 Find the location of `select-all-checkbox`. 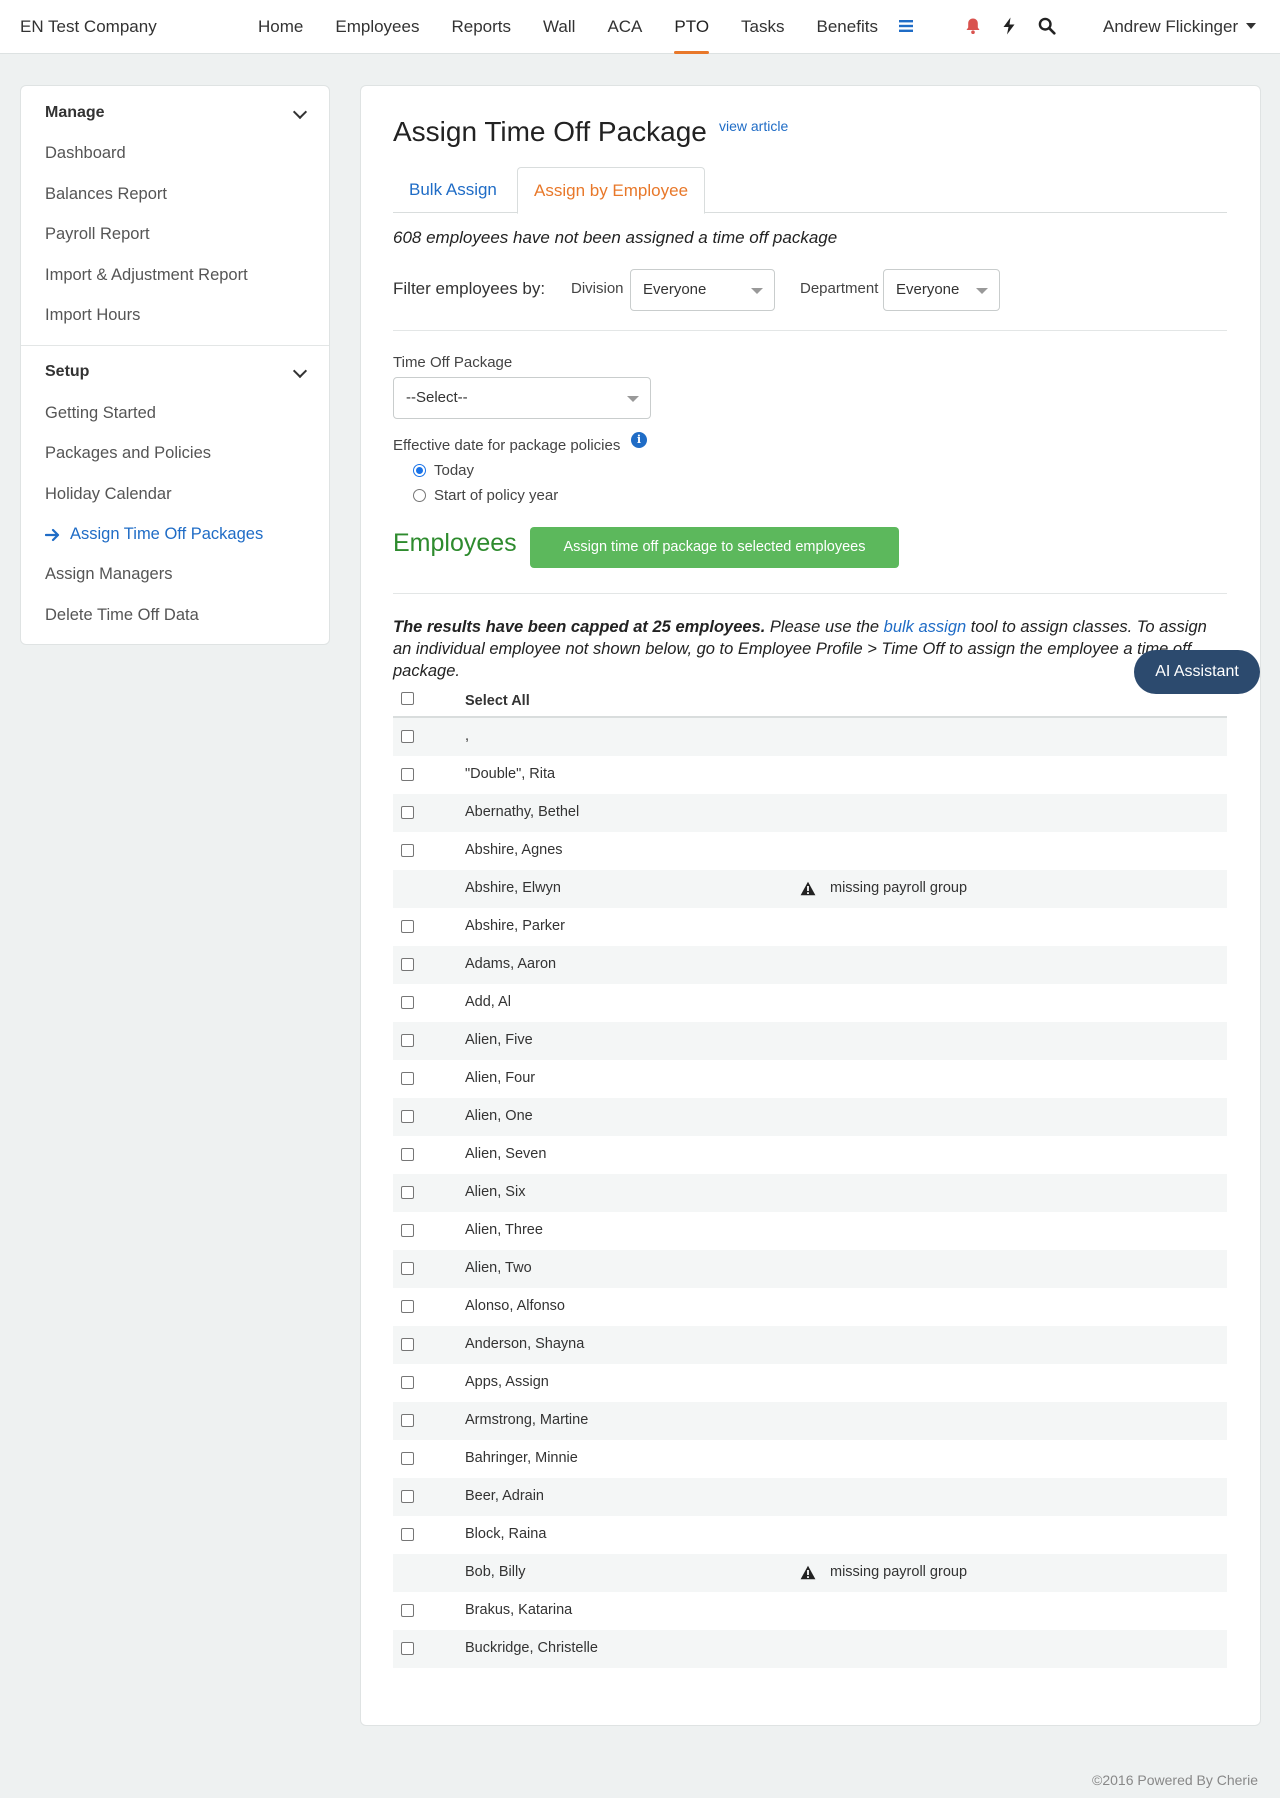

select-all-checkbox is located at coordinates (407, 698).